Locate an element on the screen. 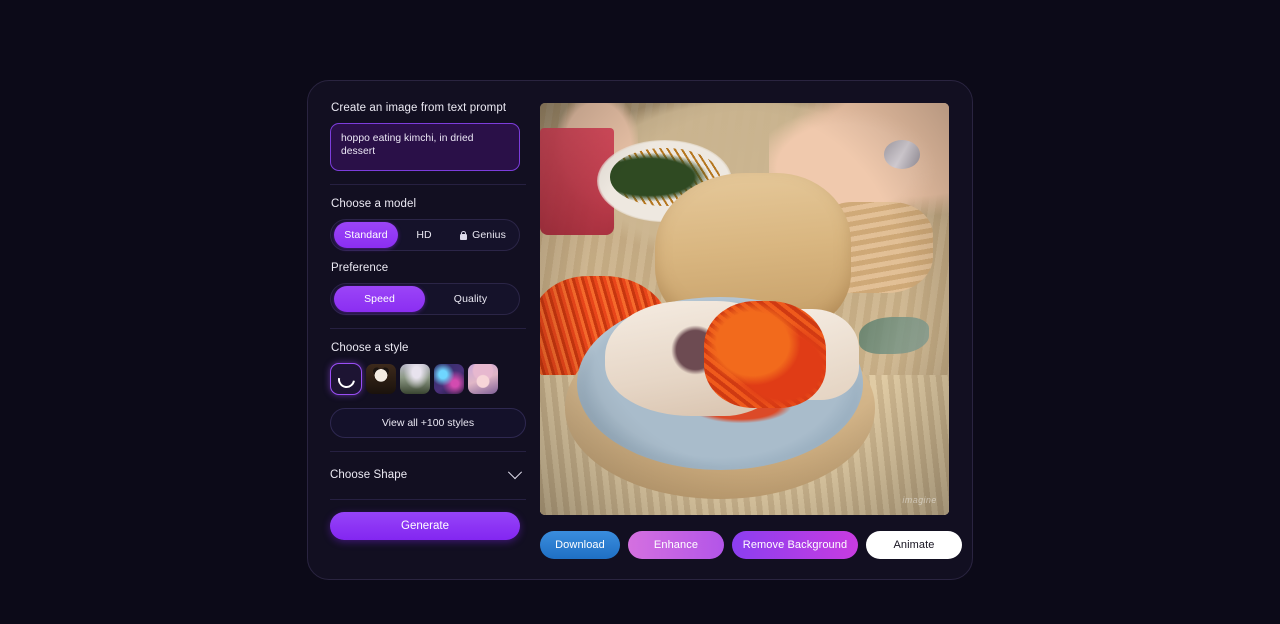 This screenshot has height=624, width=1280. generate-button: Generate is located at coordinates (425, 526).